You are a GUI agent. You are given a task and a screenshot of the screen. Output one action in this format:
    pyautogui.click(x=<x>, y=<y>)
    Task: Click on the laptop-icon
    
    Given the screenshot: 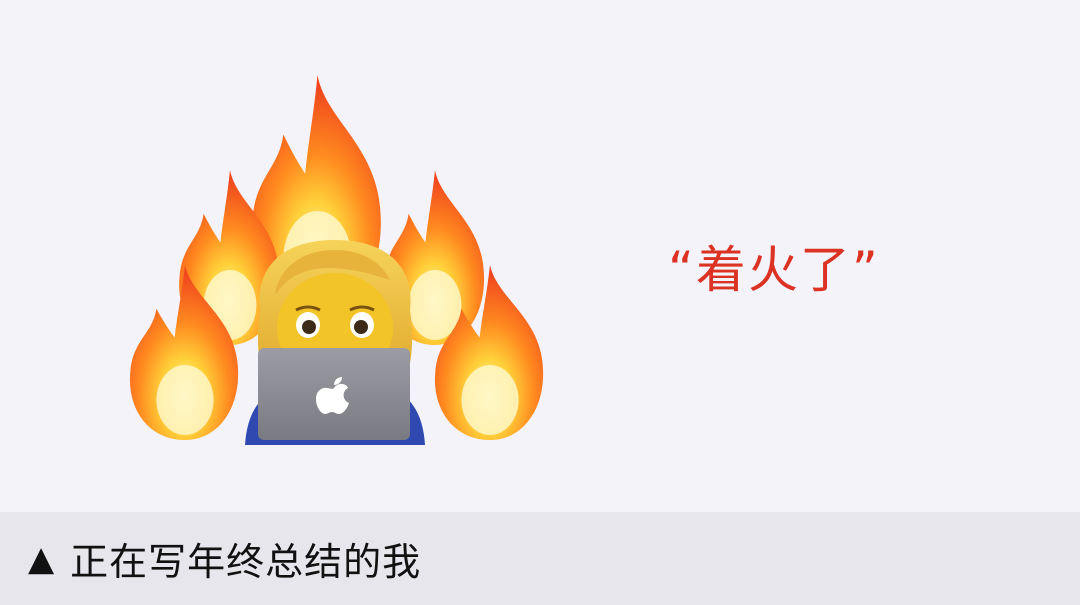 What is the action you would take?
    pyautogui.click(x=334, y=394)
    